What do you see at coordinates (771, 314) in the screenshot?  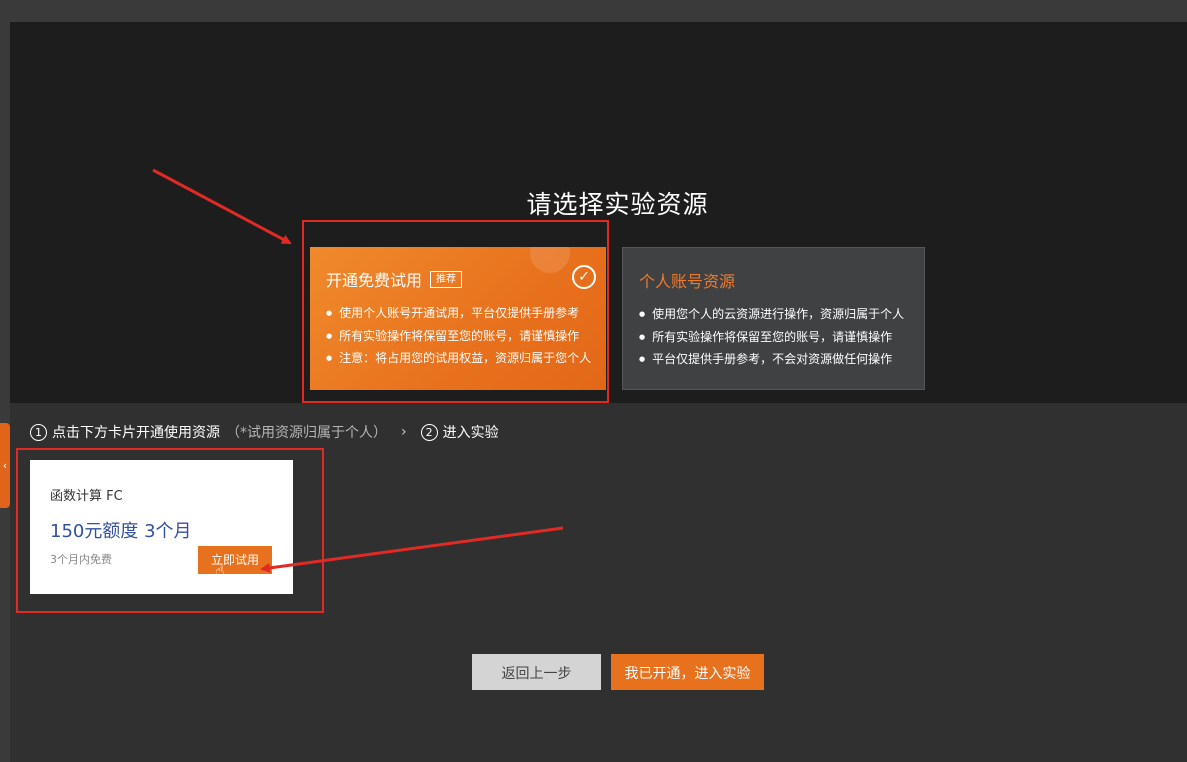 I see `bullet-item: 使用您个人的云资源进行操作，资源归属于个人` at bounding box center [771, 314].